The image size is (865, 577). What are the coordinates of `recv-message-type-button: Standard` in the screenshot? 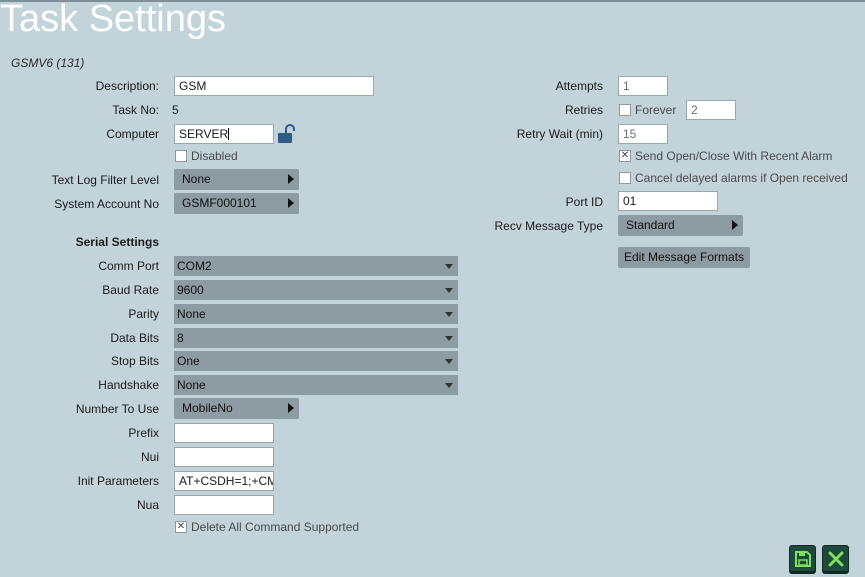 It's located at (680, 225).